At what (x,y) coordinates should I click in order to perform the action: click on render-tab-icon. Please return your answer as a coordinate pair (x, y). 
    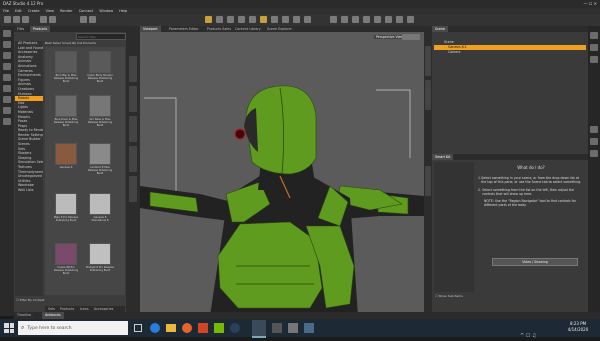
    Looking at the image, I should click on (7, 121).